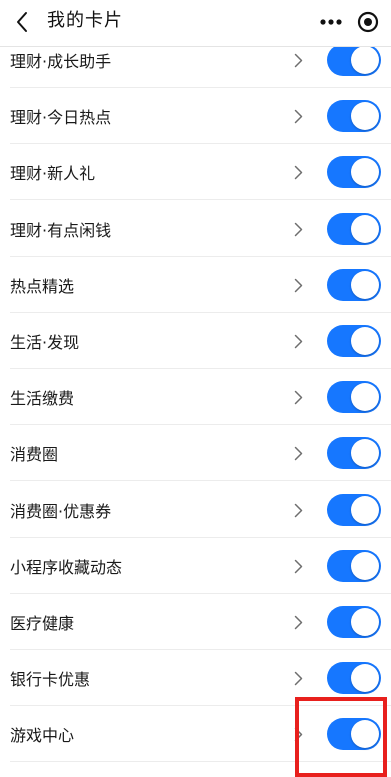 This screenshot has width=391, height=777. I want to click on highlight-box, so click(341, 737).